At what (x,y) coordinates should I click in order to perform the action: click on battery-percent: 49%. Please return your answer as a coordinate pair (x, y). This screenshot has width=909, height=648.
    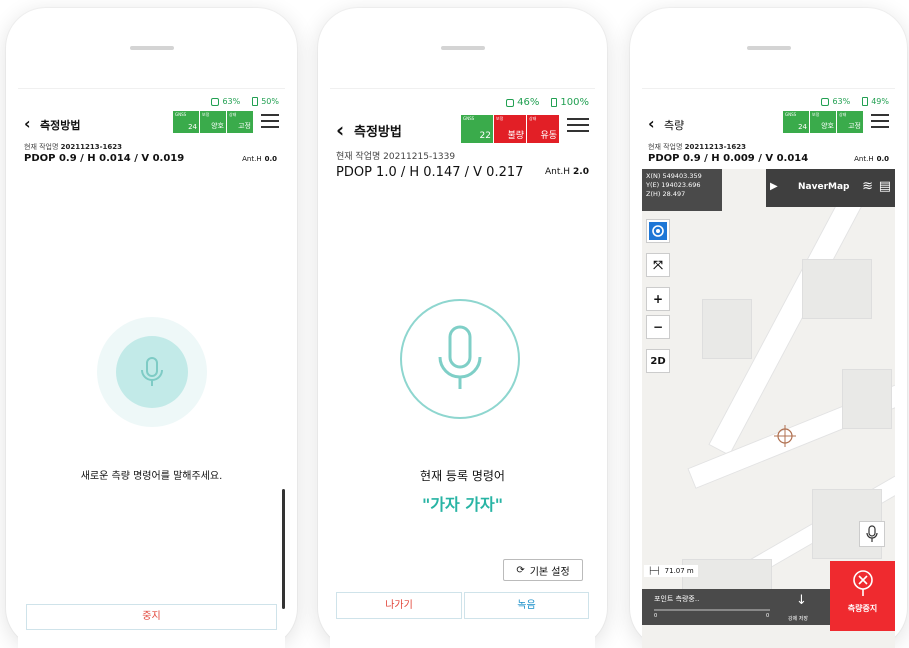
    Looking at the image, I should click on (880, 101).